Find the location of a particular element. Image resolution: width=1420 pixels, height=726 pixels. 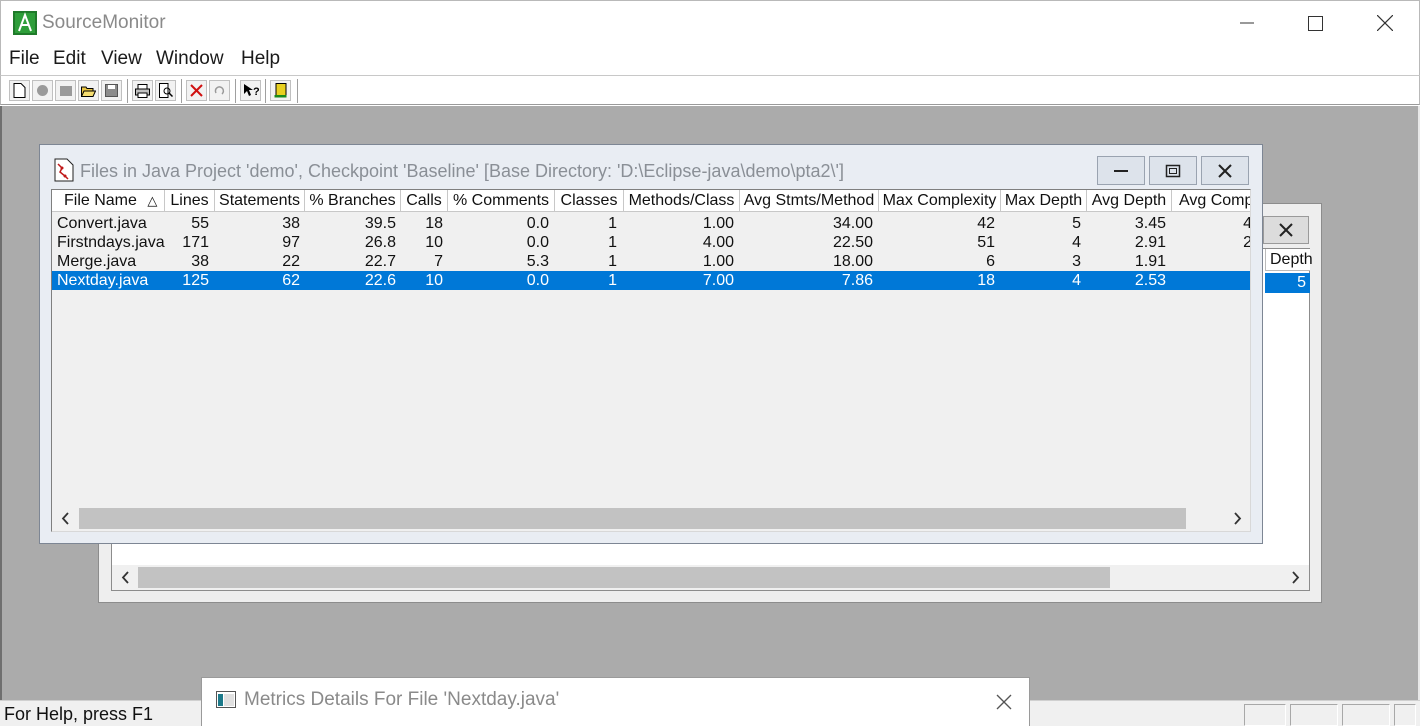

cell-max-depth: 4 is located at coordinates (1076, 242).